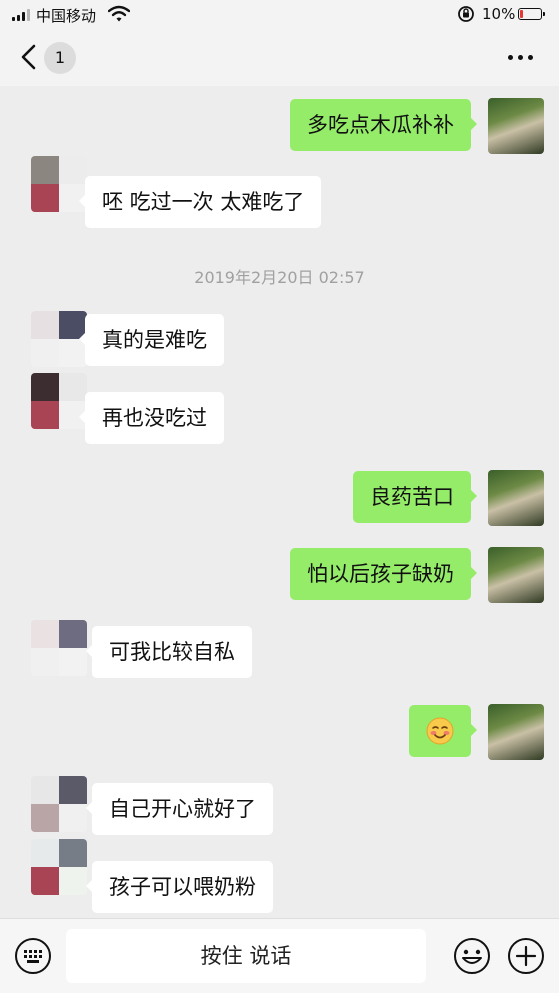  What do you see at coordinates (440, 731) in the screenshot?
I see `blushing-smile-emoji` at bounding box center [440, 731].